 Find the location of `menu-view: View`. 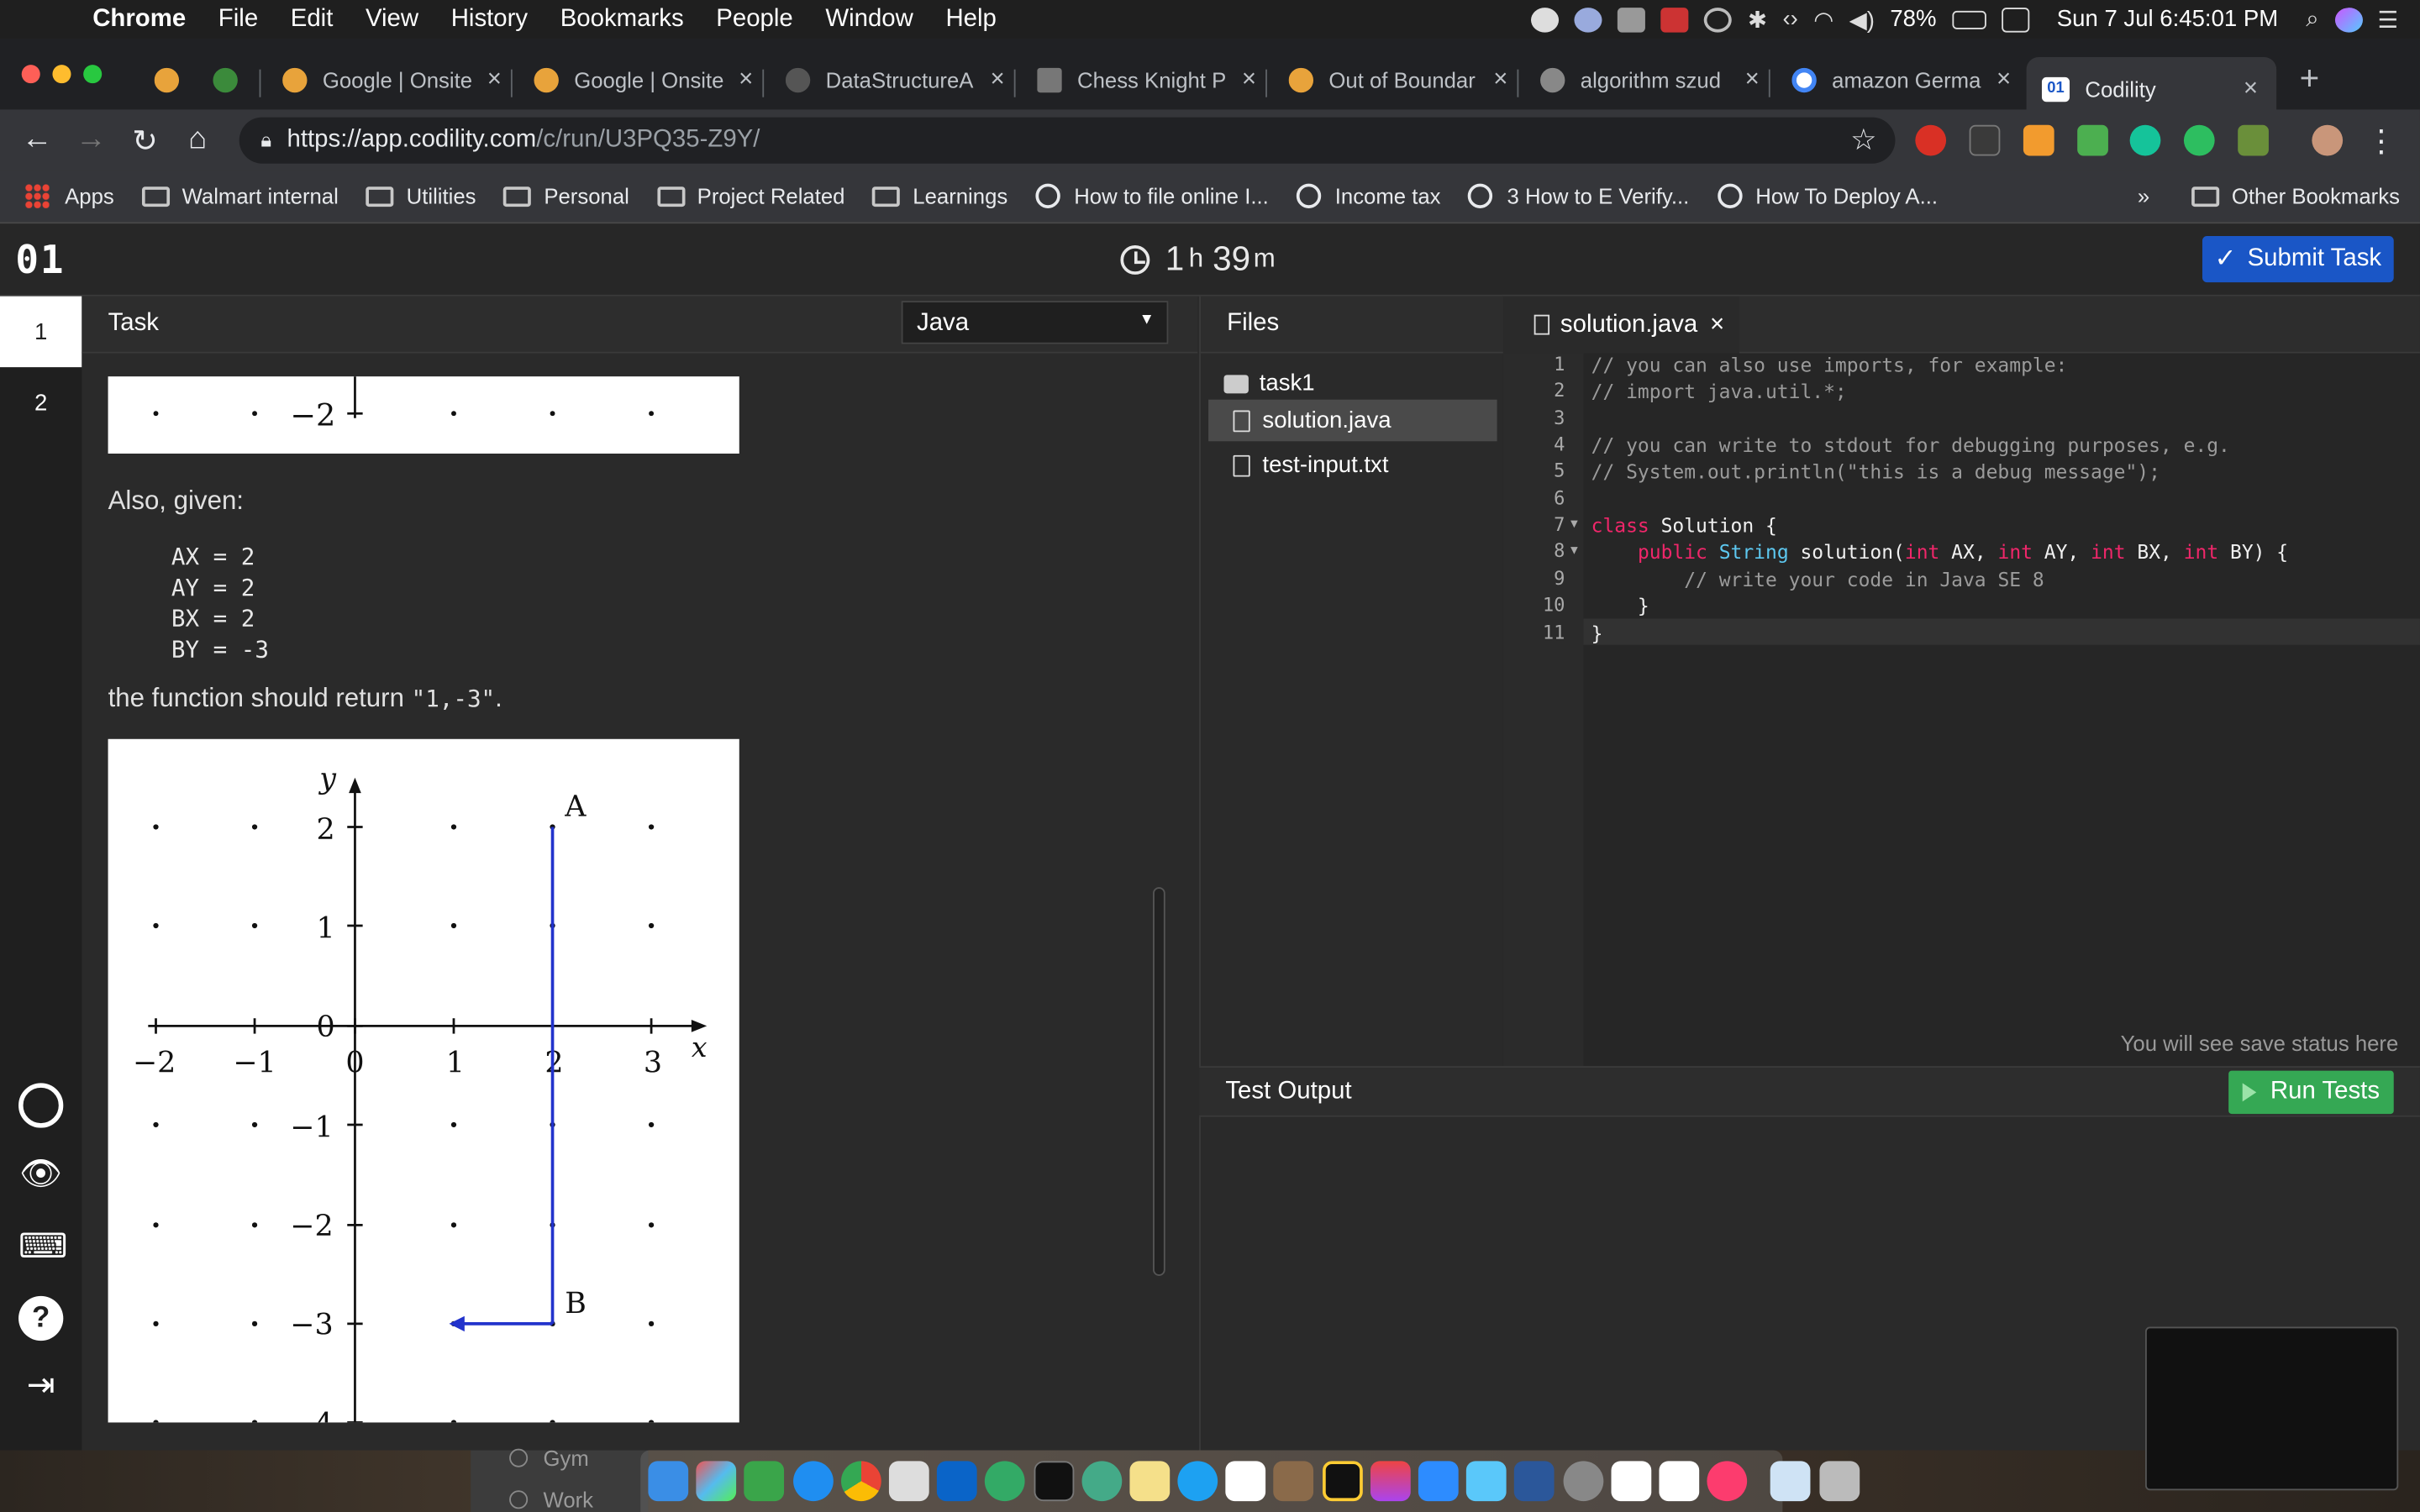

menu-view: View is located at coordinates (392, 19).